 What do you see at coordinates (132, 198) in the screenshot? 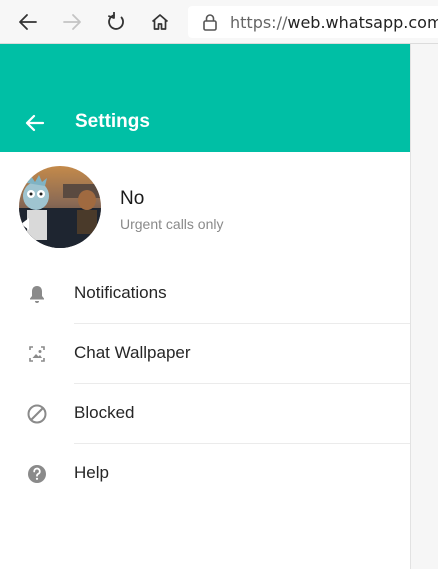
I see `profile-name: No` at bounding box center [132, 198].